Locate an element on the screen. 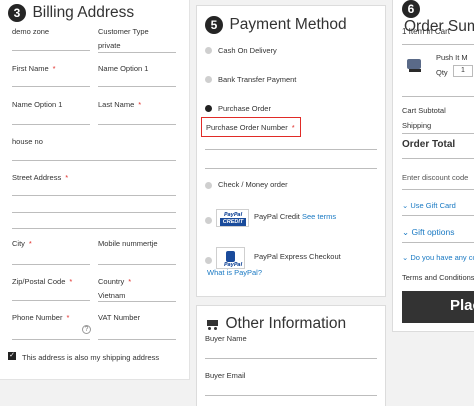  demo-zone-label: demo zone is located at coordinates (31, 31).